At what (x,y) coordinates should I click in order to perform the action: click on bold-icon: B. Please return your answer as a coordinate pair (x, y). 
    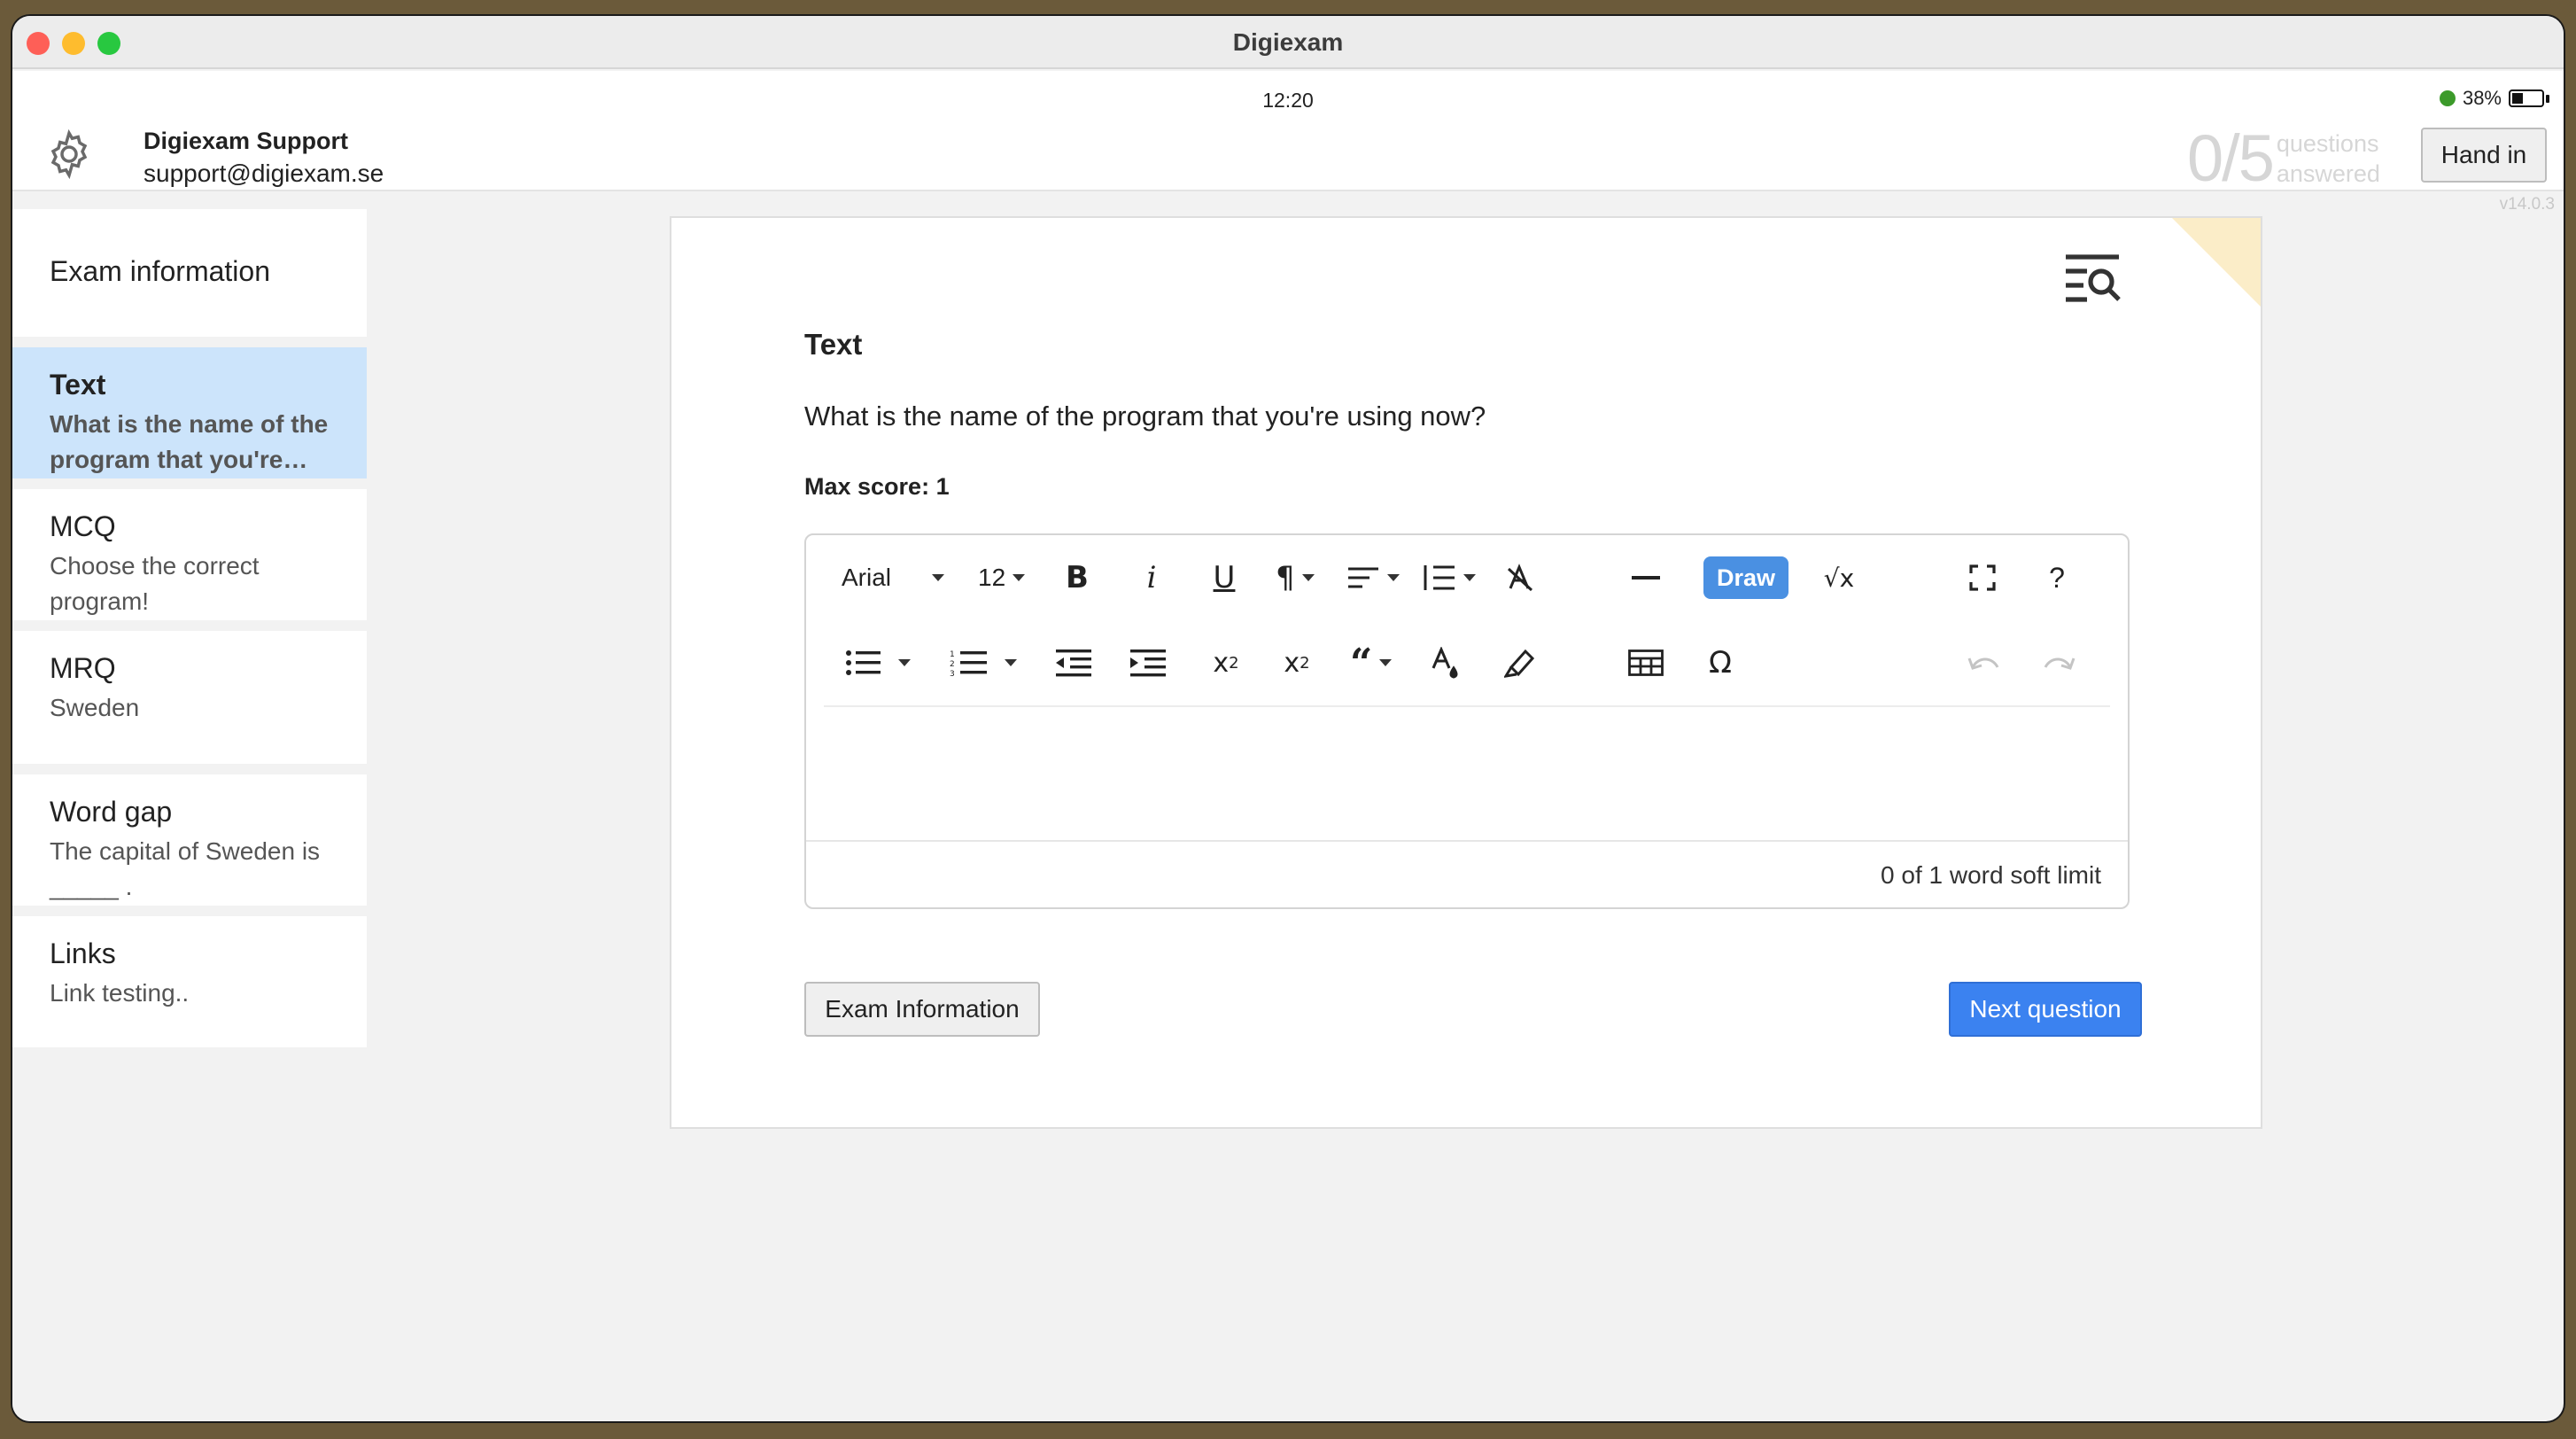
    Looking at the image, I should click on (1077, 577).